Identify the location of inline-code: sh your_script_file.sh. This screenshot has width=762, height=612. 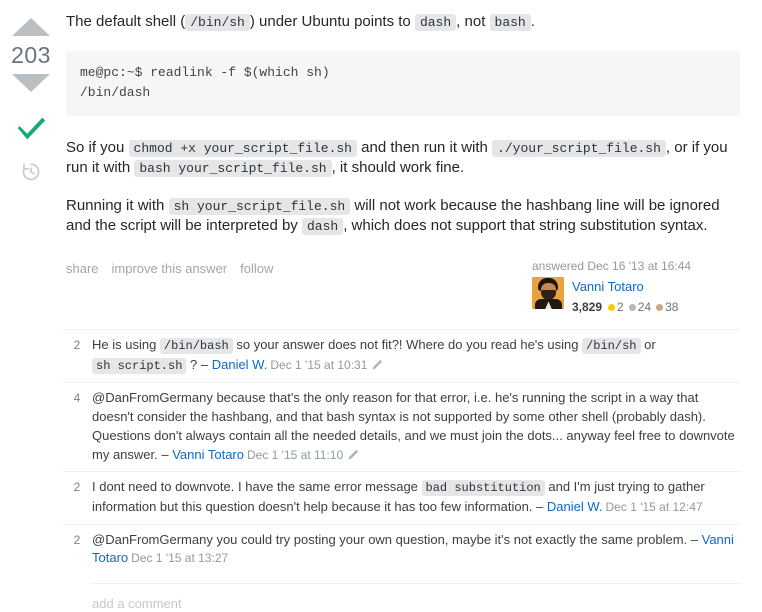
(259, 207).